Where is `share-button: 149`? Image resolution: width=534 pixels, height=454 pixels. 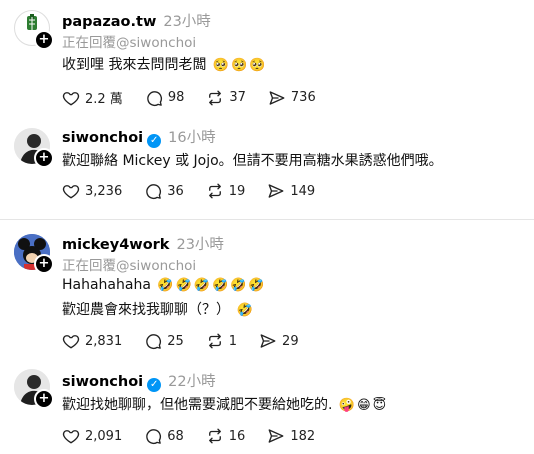
share-button: 149 is located at coordinates (291, 191).